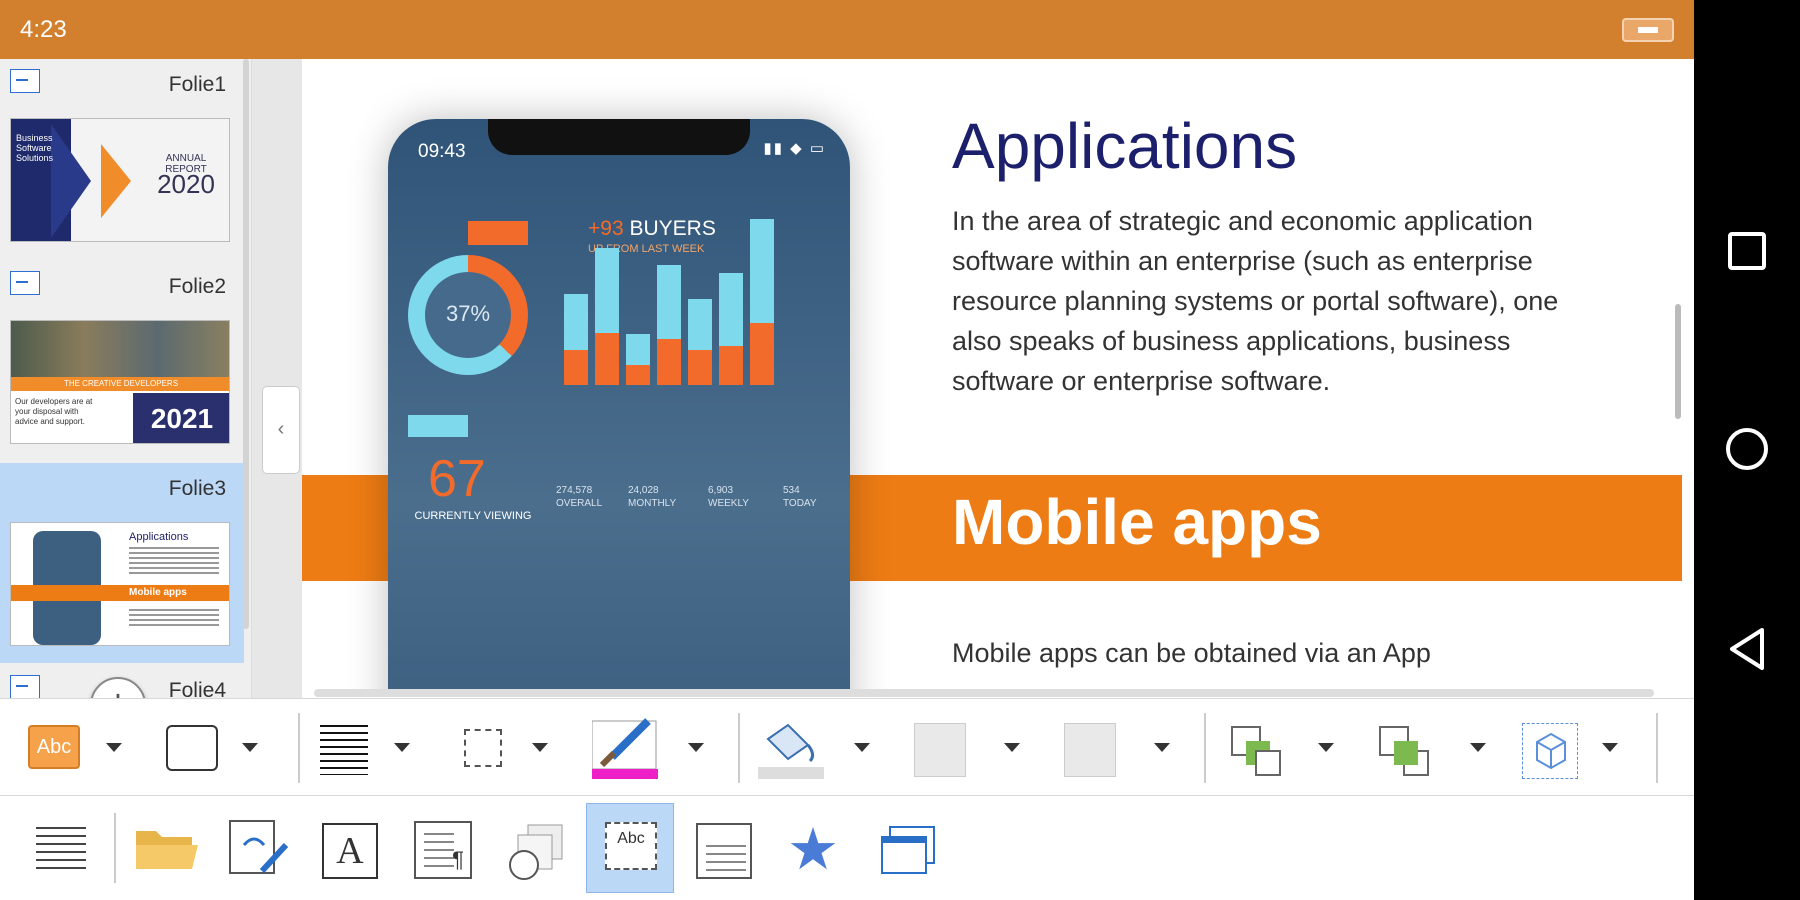 This screenshot has height=900, width=1800. I want to click on line-style-button, so click(344, 750).